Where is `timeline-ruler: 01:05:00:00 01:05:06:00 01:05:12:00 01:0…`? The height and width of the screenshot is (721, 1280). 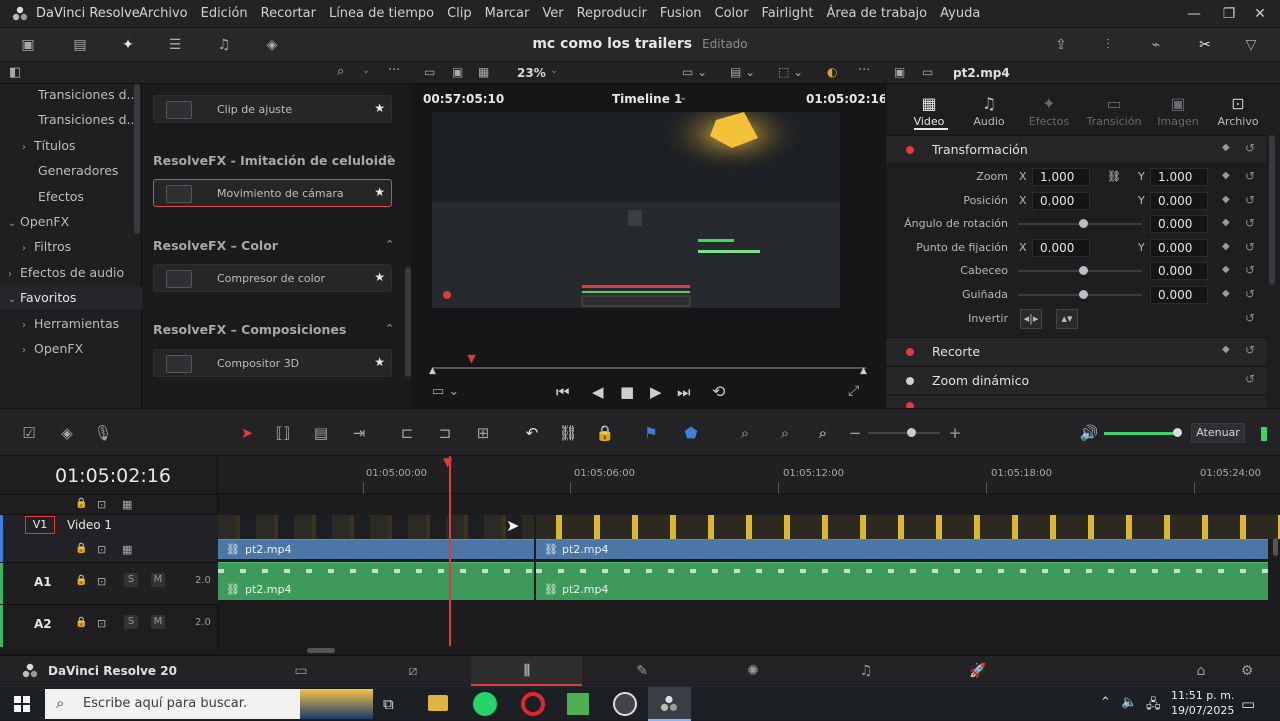 timeline-ruler: 01:05:00:00 01:05:06:00 01:05:12:00 01:0… is located at coordinates (749, 475).